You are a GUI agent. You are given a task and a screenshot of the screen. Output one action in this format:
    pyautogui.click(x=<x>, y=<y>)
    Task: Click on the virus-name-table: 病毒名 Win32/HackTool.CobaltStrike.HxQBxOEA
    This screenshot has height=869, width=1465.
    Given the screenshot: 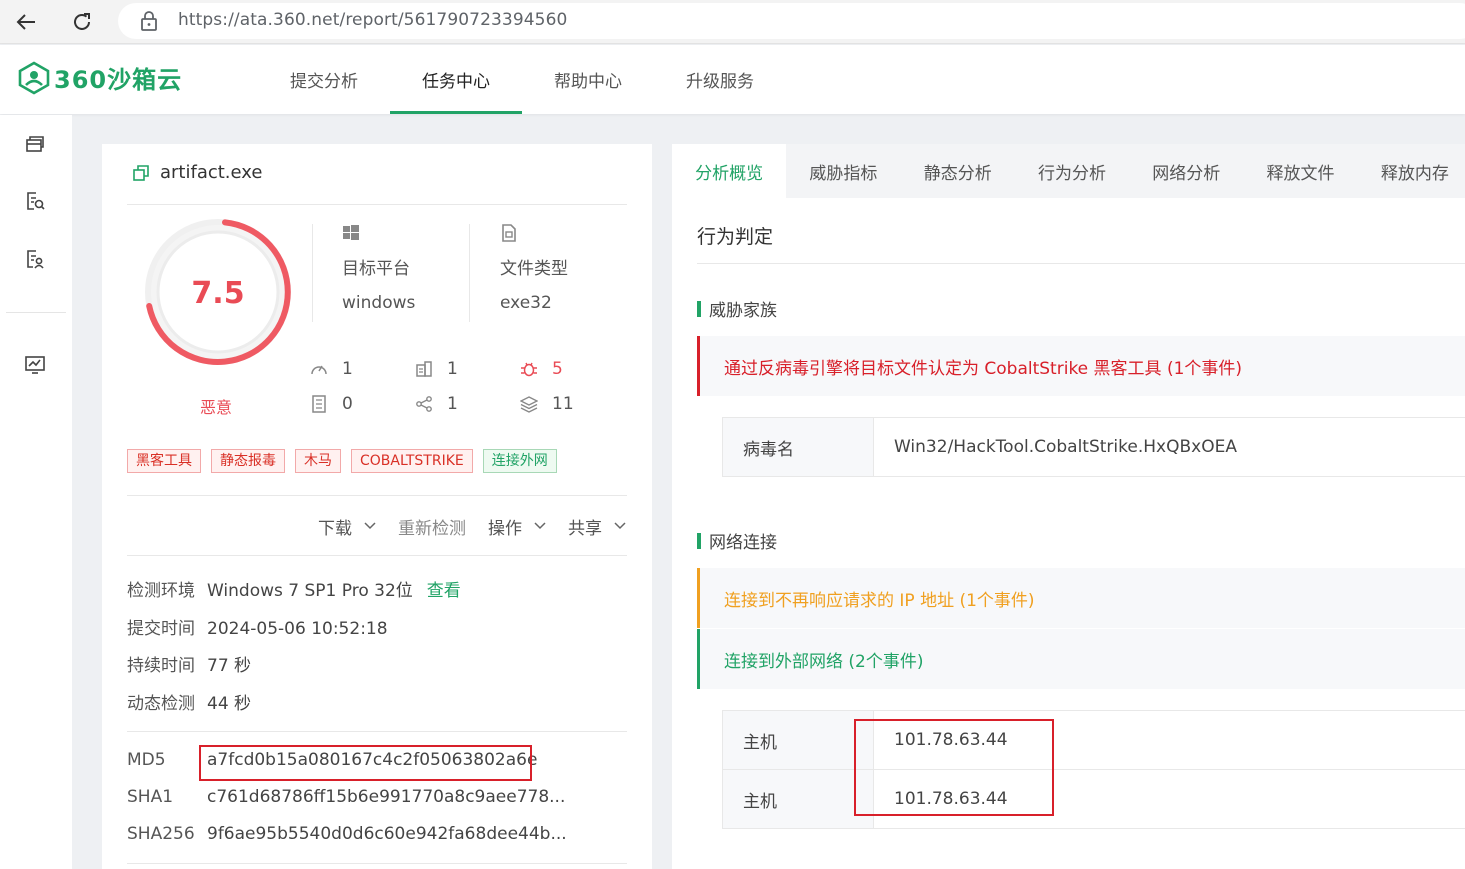 What is the action you would take?
    pyautogui.click(x=1093, y=447)
    